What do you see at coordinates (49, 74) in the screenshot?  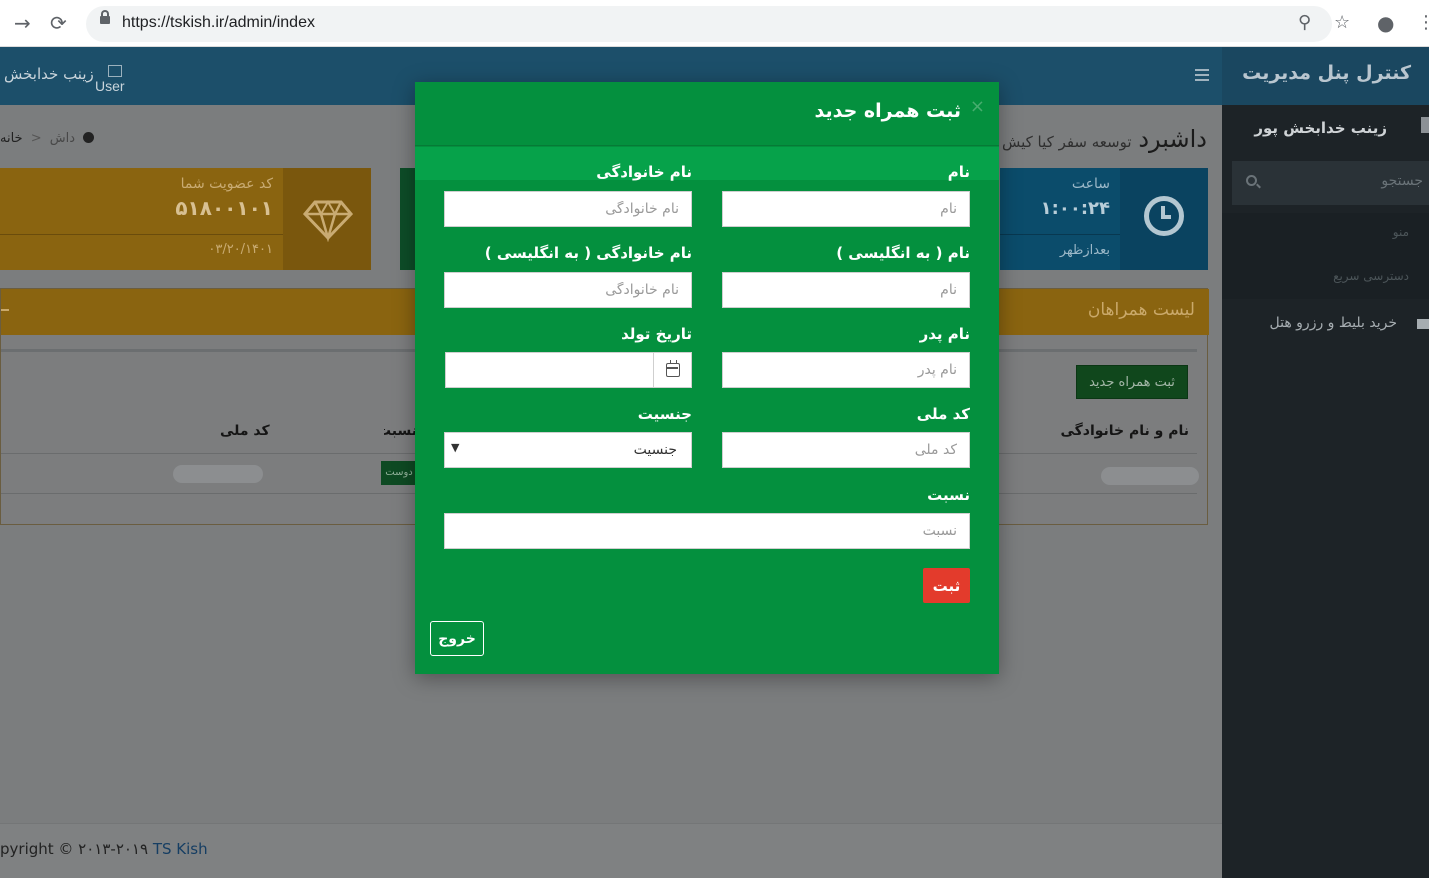 I see `header-user-name: زینب خدابخش` at bounding box center [49, 74].